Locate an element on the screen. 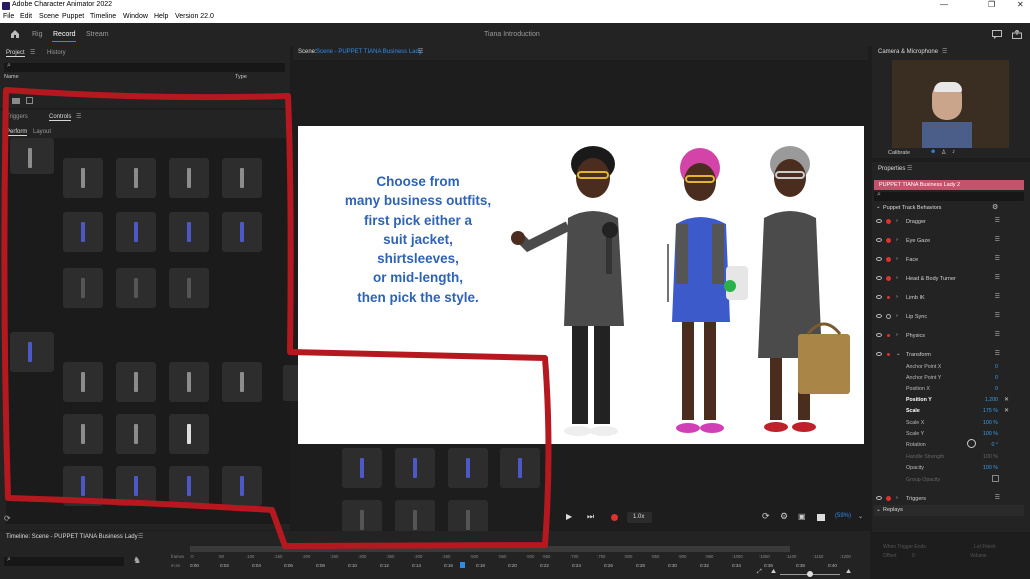 This screenshot has height=579, width=1030. menu-window: Window is located at coordinates (135, 16).